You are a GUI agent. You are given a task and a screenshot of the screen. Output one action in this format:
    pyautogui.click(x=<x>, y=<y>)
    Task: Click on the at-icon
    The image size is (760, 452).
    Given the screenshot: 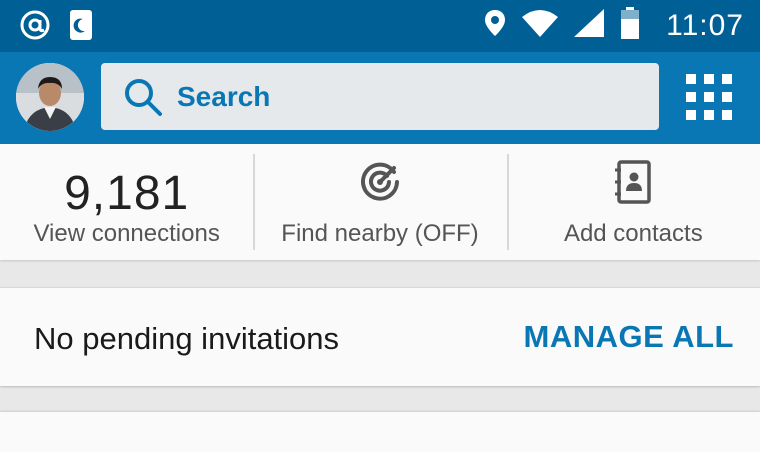 What is the action you would take?
    pyautogui.click(x=35, y=25)
    